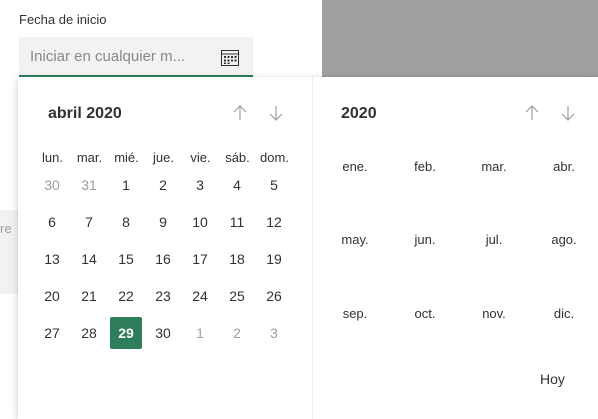 The image size is (598, 419). Describe the element at coordinates (200, 259) in the screenshot. I see `day-cell: 17` at that location.